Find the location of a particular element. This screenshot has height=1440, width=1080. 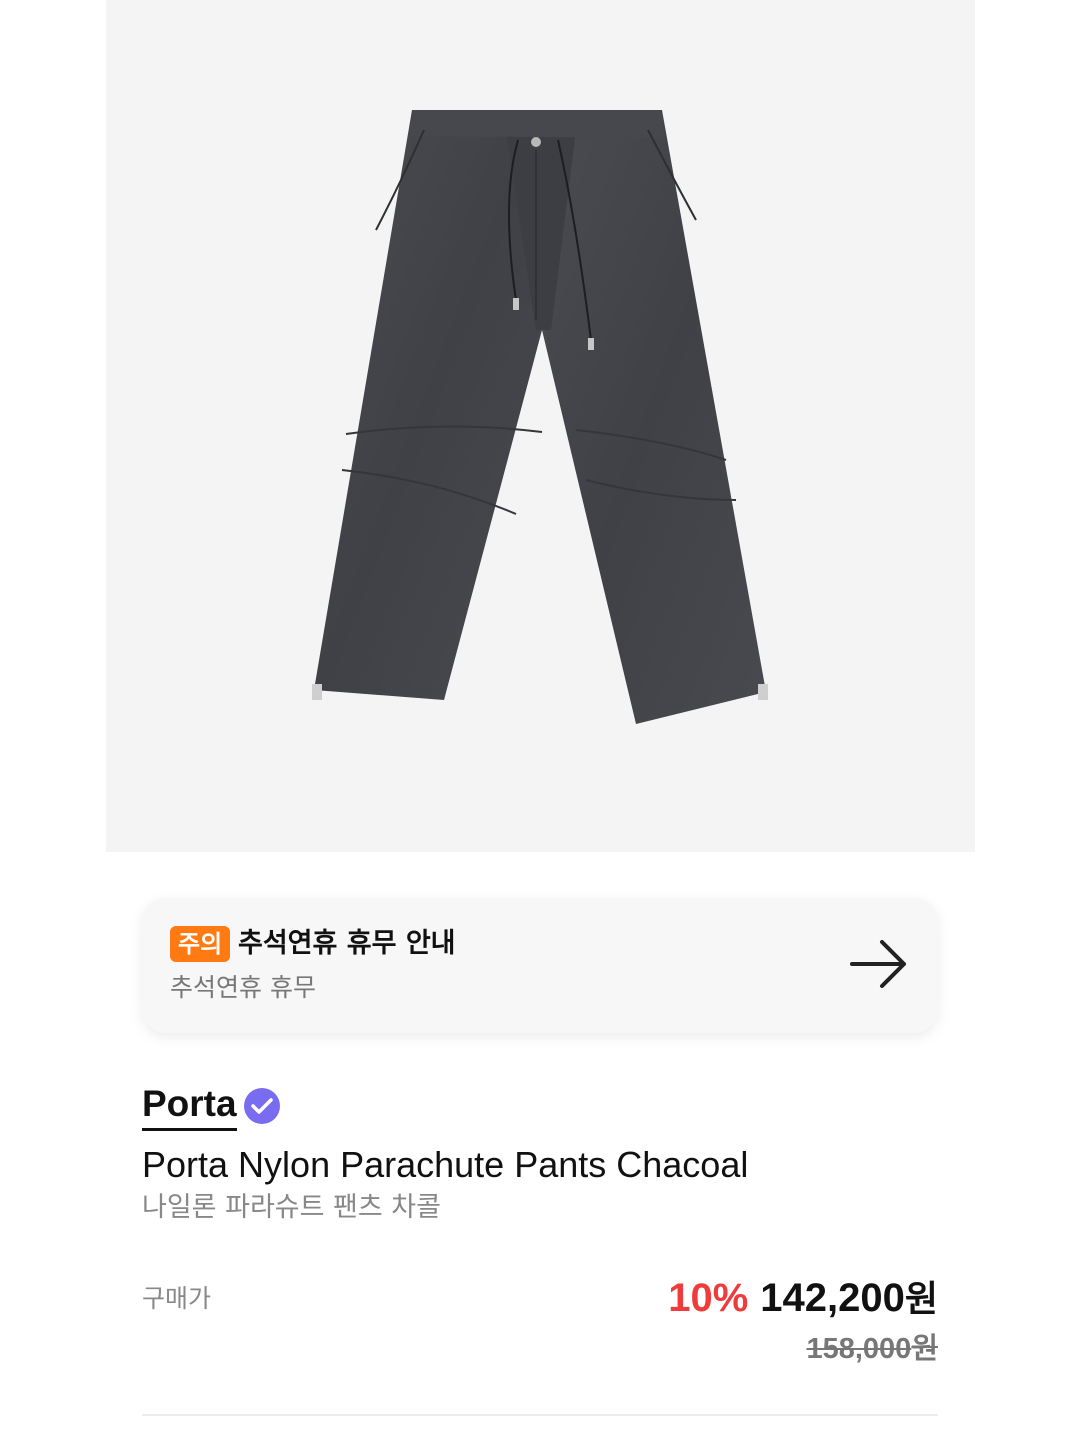

sale-price-amount: 142,200 is located at coordinates (832, 1298).